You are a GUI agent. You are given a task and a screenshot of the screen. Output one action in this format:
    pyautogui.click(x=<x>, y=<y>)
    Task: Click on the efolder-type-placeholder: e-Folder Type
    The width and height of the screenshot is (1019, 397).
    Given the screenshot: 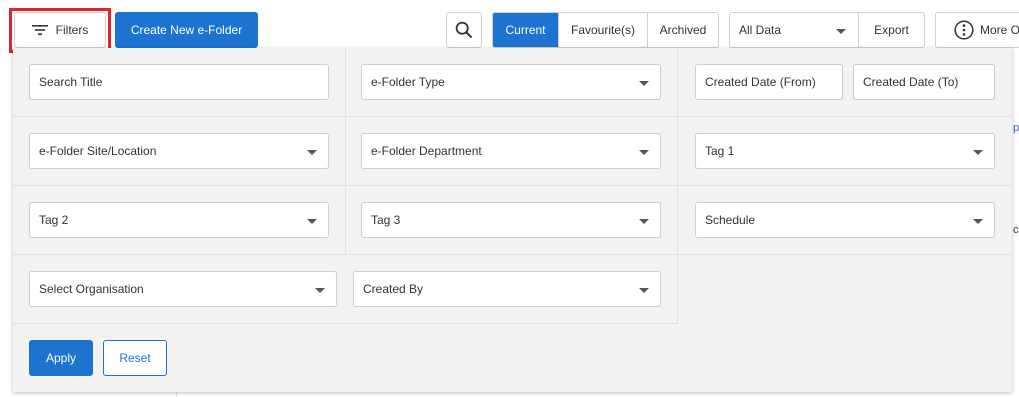 What is the action you would take?
    pyautogui.click(x=408, y=82)
    